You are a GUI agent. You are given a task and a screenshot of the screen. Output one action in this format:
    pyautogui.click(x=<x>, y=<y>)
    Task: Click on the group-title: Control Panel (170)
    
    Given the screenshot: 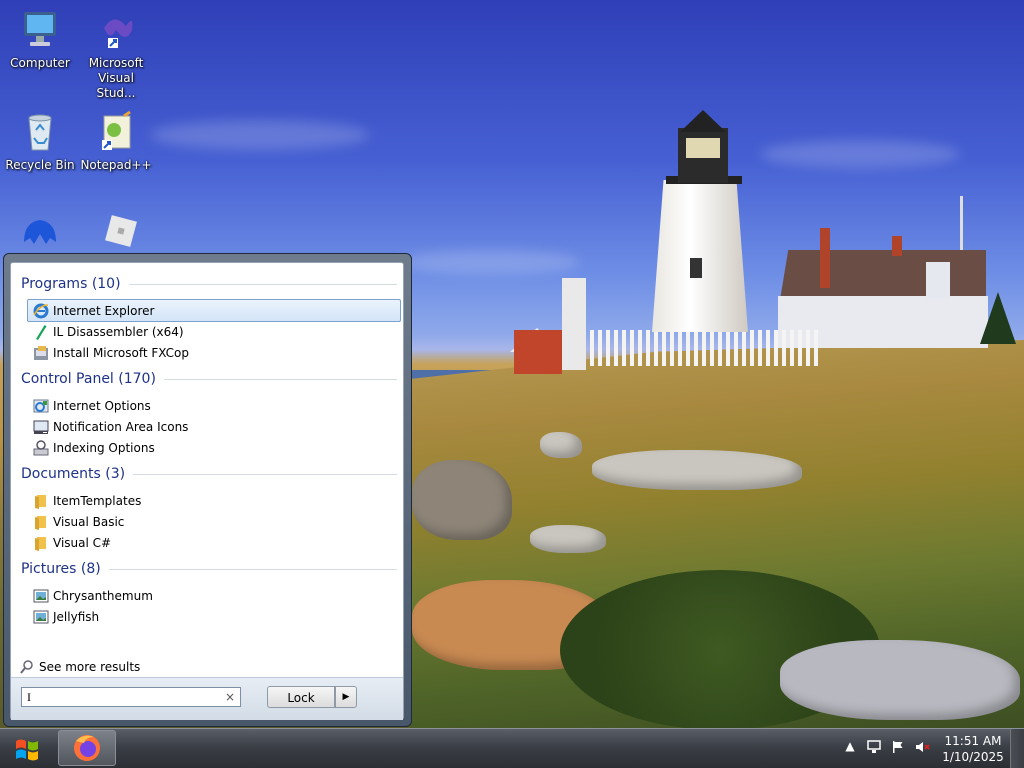 What is the action you would take?
    pyautogui.click(x=88, y=379)
    